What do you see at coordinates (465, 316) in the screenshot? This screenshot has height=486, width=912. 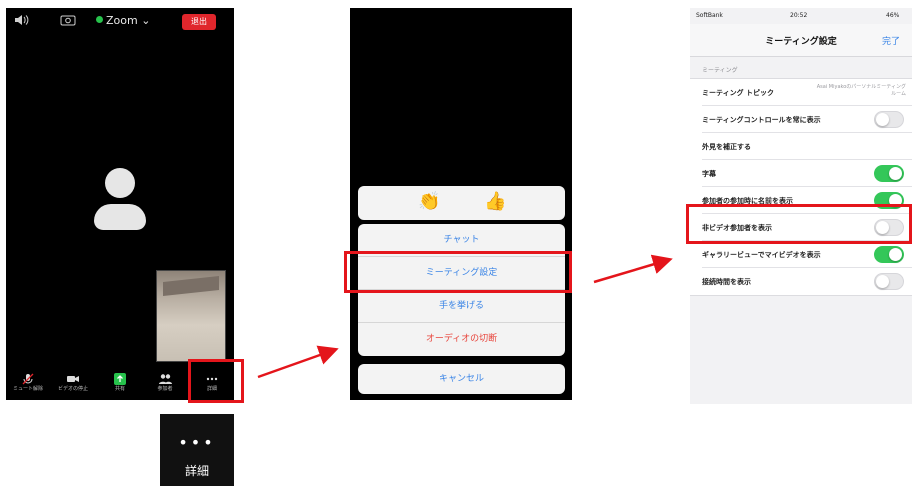 I see `flow-arrows` at bounding box center [465, 316].